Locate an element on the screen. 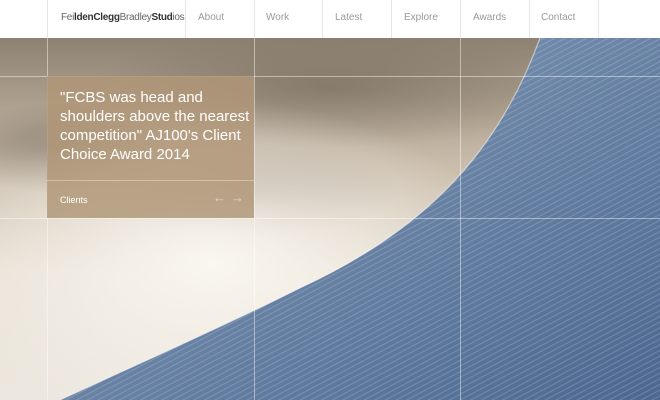  nav-contact: Contact is located at coordinates (558, 17).